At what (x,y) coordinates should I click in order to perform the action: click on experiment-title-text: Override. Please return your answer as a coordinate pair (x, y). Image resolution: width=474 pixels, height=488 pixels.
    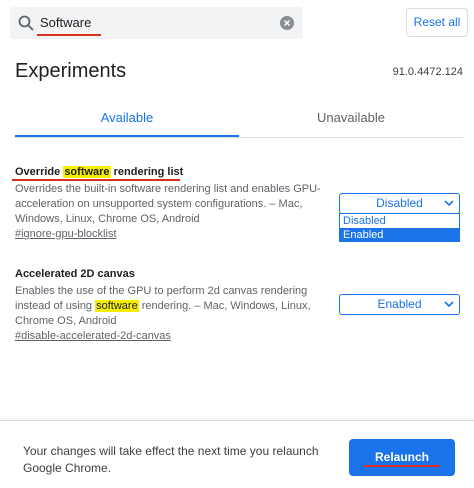
    Looking at the image, I should click on (39, 172).